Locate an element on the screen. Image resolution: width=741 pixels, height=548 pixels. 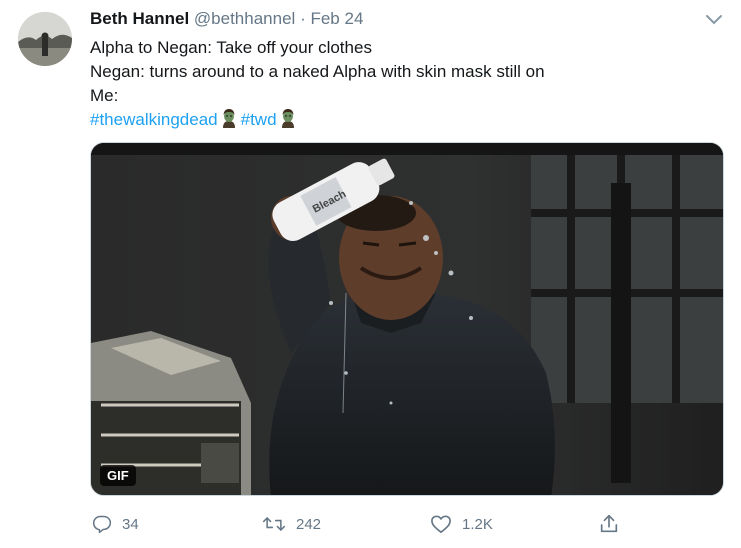
avatar-image is located at coordinates (45, 39).